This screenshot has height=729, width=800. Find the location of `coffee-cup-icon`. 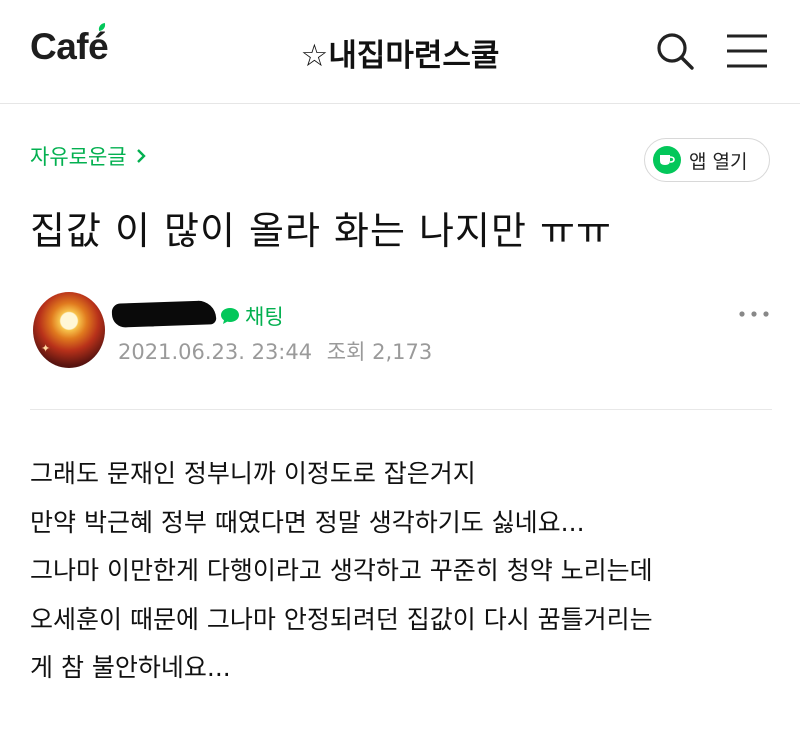

coffee-cup-icon is located at coordinates (667, 160).